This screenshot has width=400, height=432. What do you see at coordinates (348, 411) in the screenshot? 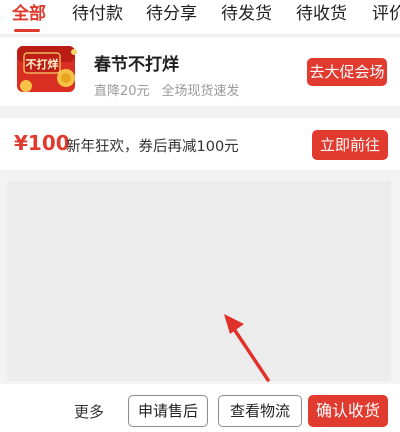
I see `confirm-receipt-button: 确认收货` at bounding box center [348, 411].